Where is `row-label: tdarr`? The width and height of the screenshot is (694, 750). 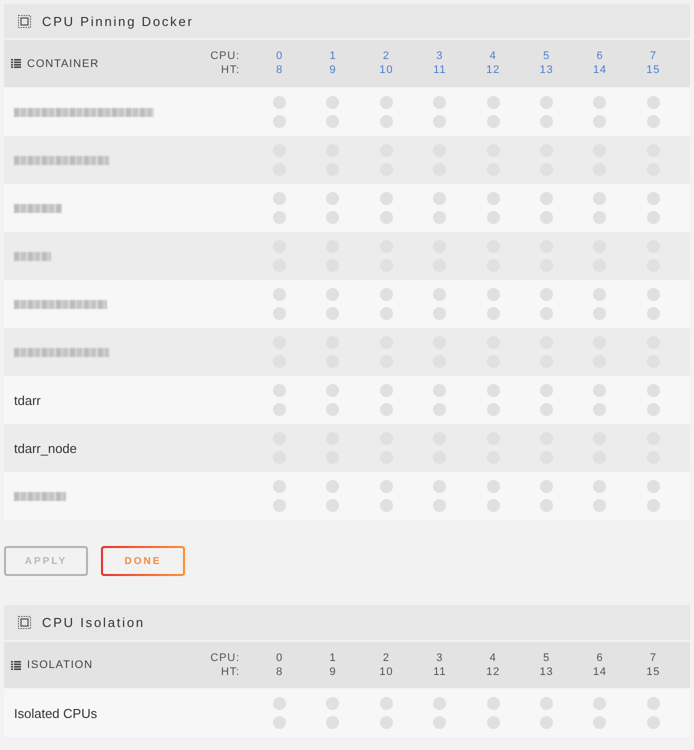 row-label: tdarr is located at coordinates (27, 400).